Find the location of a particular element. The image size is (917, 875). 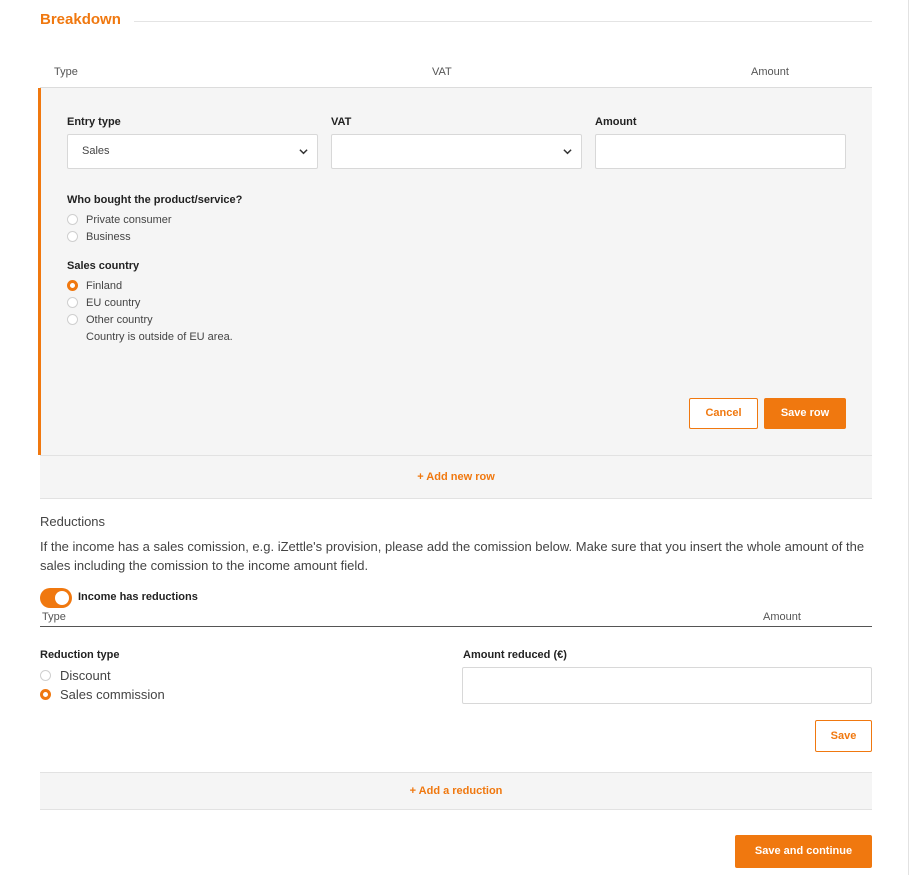

entry-type-label: Entry type is located at coordinates (94, 122).